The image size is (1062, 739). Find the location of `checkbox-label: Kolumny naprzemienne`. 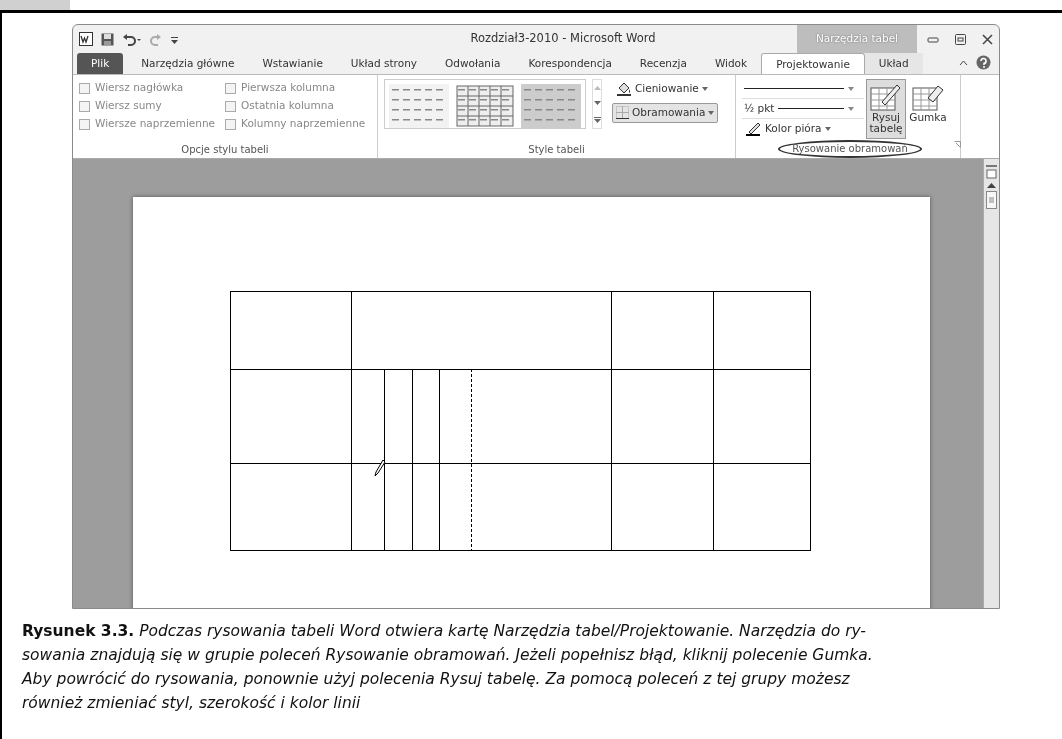

checkbox-label: Kolumny naprzemienne is located at coordinates (303, 124).